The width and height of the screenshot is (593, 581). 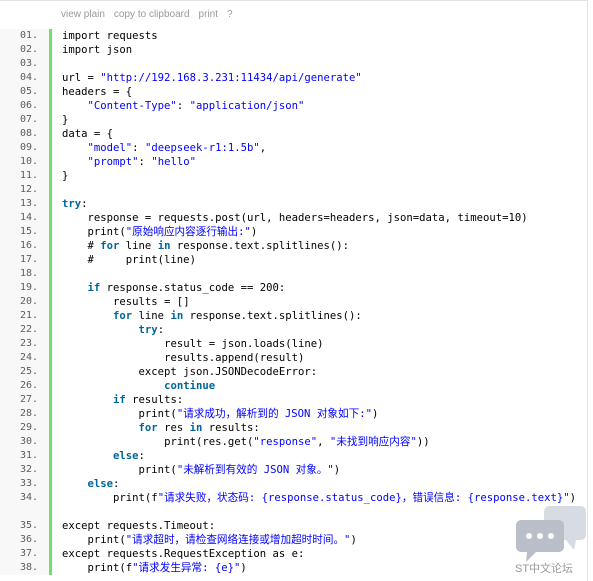 I want to click on code-line: 31. else:, so click(x=293, y=456).